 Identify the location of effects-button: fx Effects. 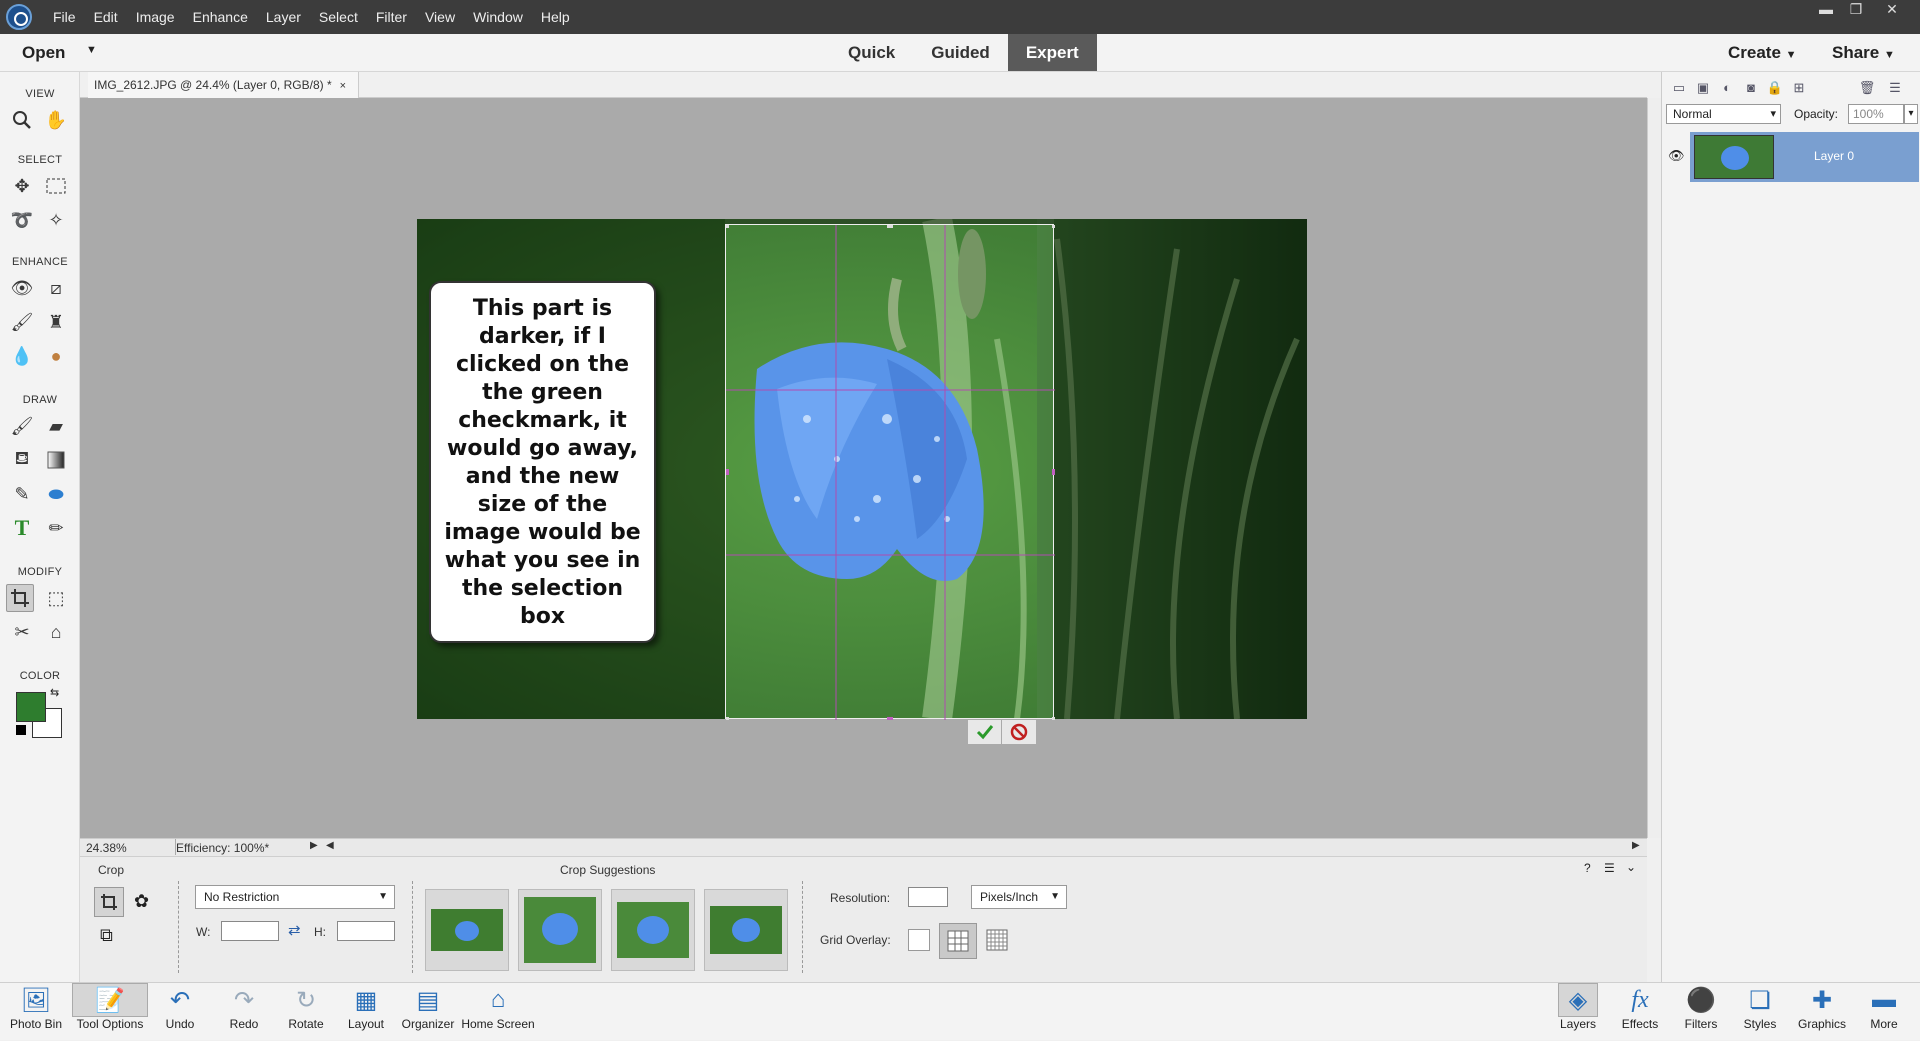
(1640, 1012).